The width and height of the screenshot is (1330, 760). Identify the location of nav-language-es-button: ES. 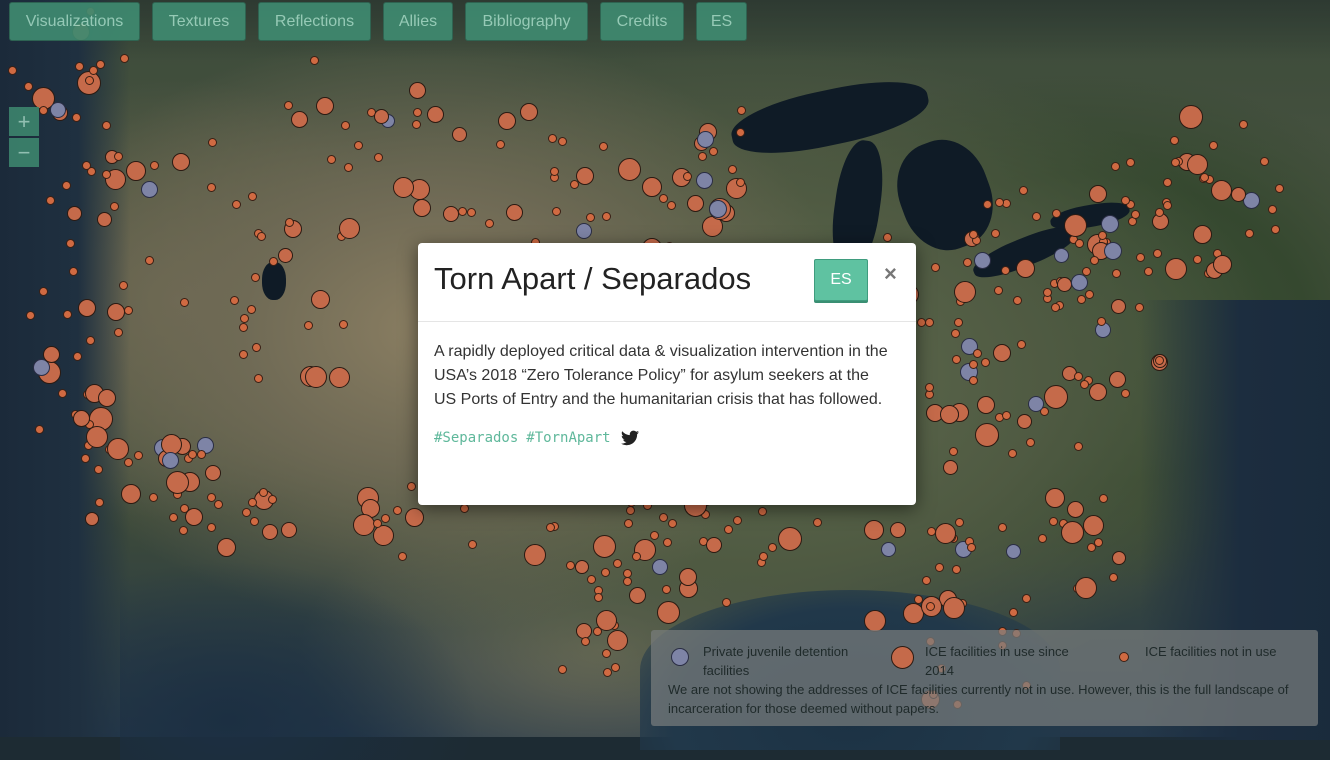
(721, 21).